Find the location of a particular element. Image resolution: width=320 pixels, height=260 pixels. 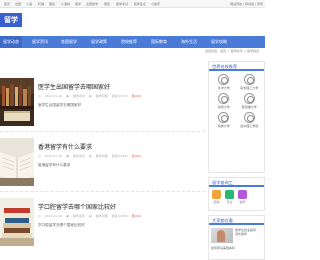

popular-subtitle: 海外留学 is located at coordinates (241, 234).